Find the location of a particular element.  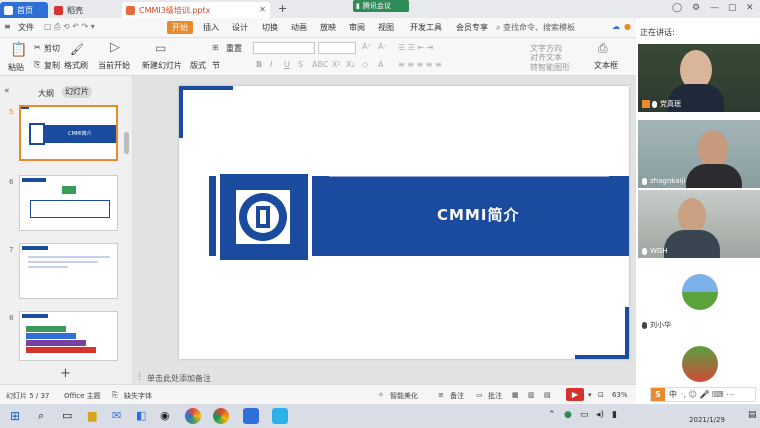

missing-font-button: 缺失字体 is located at coordinates (138, 396).